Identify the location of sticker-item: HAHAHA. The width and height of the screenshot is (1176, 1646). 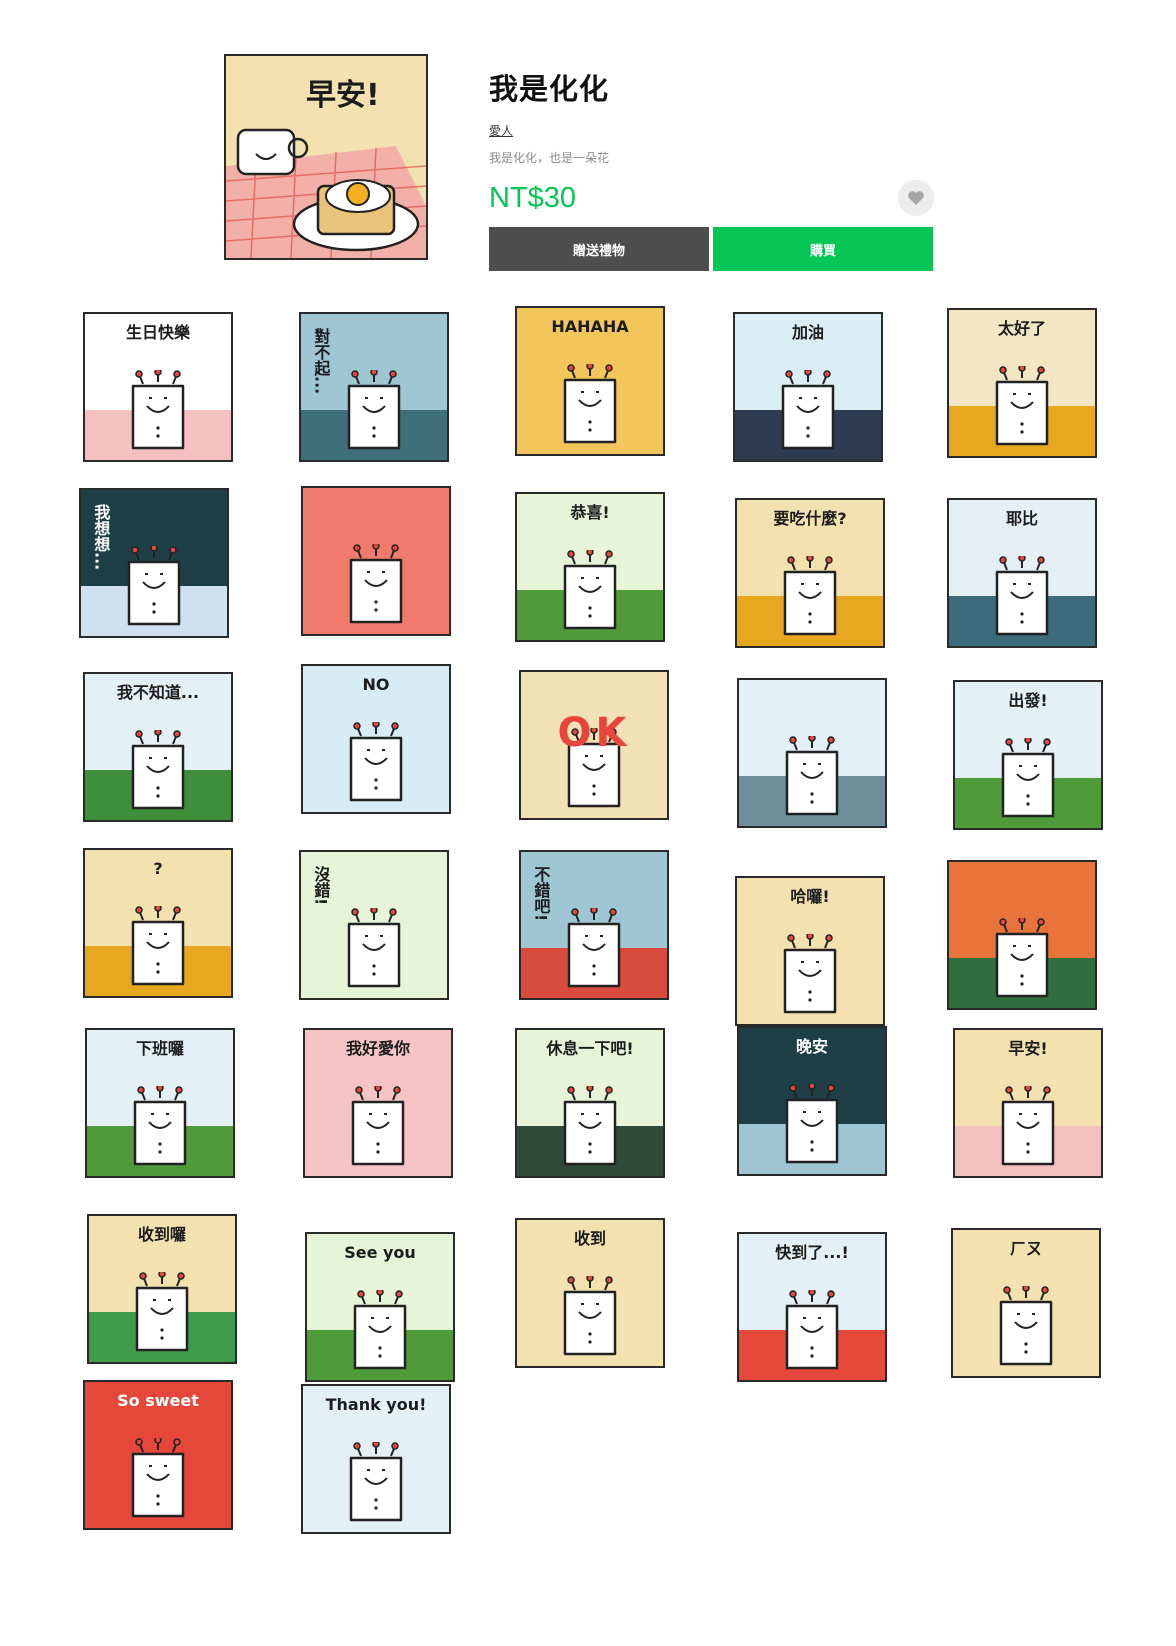
(590, 398).